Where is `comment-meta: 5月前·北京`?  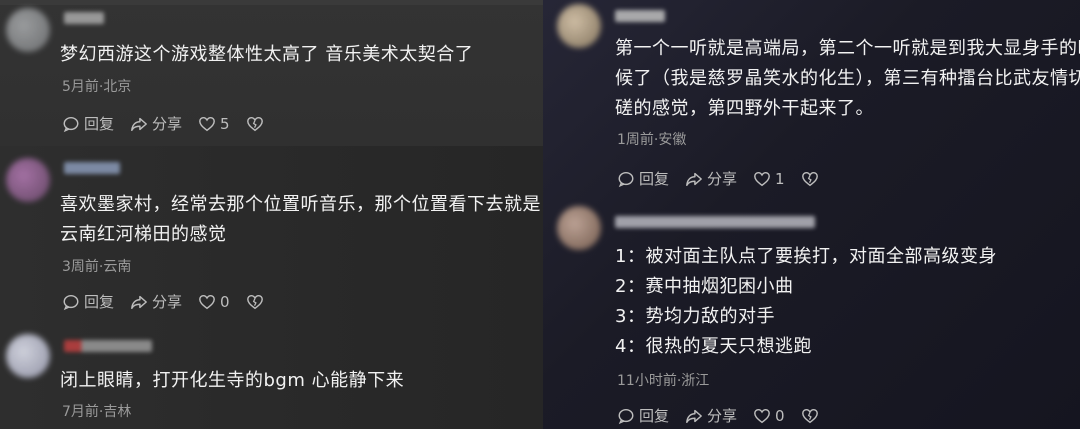
comment-meta: 5月前·北京 is located at coordinates (97, 87).